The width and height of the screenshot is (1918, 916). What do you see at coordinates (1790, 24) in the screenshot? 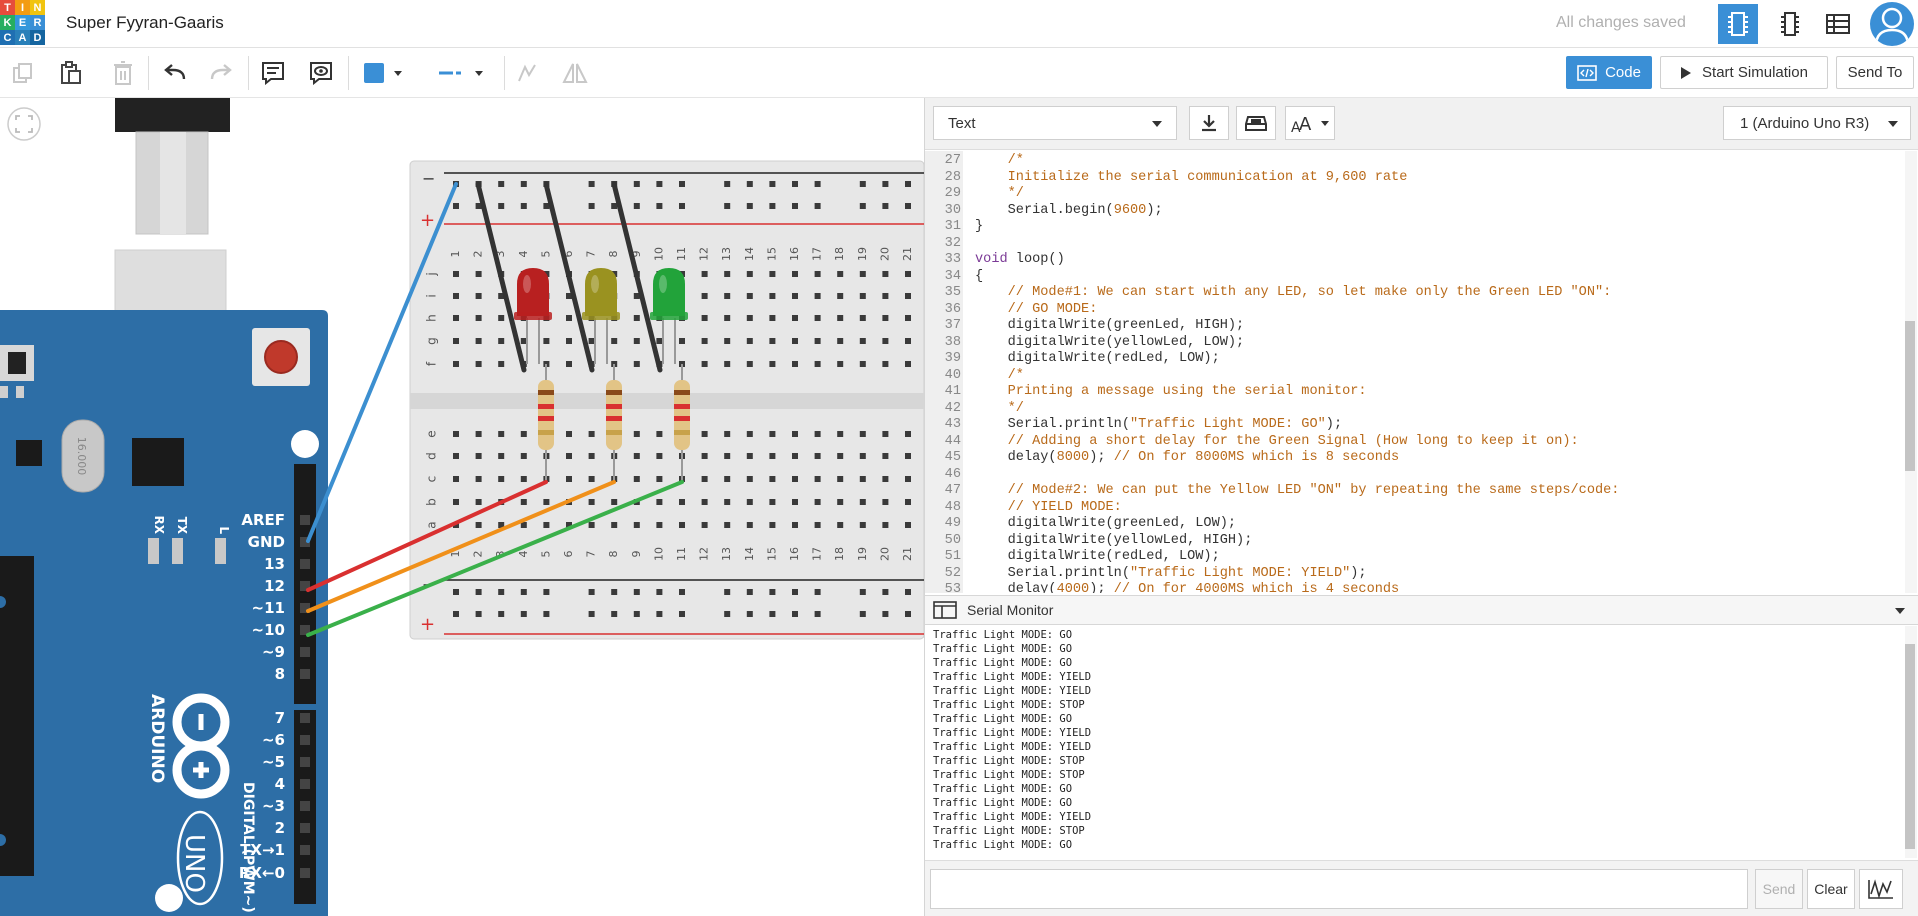
I see `schematic-view-button` at bounding box center [1790, 24].